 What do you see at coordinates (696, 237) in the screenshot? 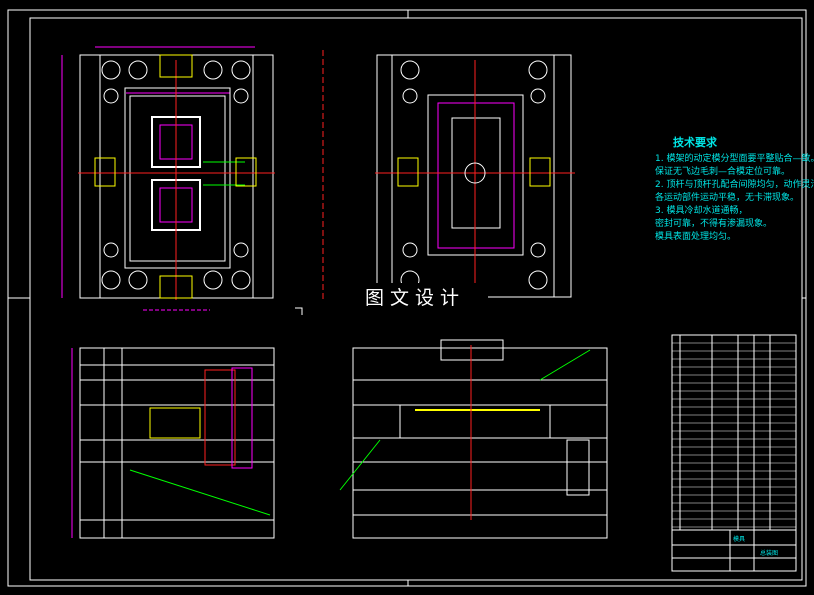
I see `tech-line: 模具表面处理均匀。` at bounding box center [696, 237].